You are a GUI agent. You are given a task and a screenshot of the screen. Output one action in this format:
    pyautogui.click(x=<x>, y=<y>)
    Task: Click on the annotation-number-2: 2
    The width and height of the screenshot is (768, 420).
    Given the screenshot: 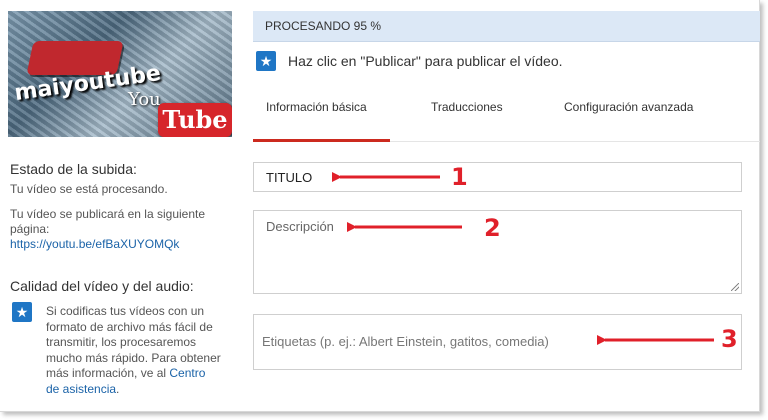 What is the action you would take?
    pyautogui.click(x=492, y=228)
    